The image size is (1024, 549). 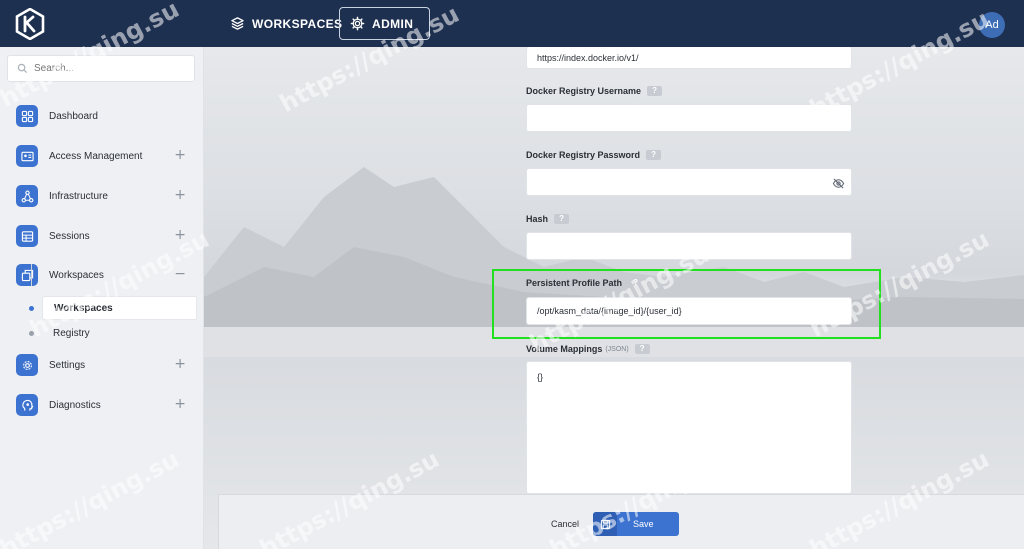 I want to click on sidebar-item-label: Infrastructure, so click(x=78, y=196).